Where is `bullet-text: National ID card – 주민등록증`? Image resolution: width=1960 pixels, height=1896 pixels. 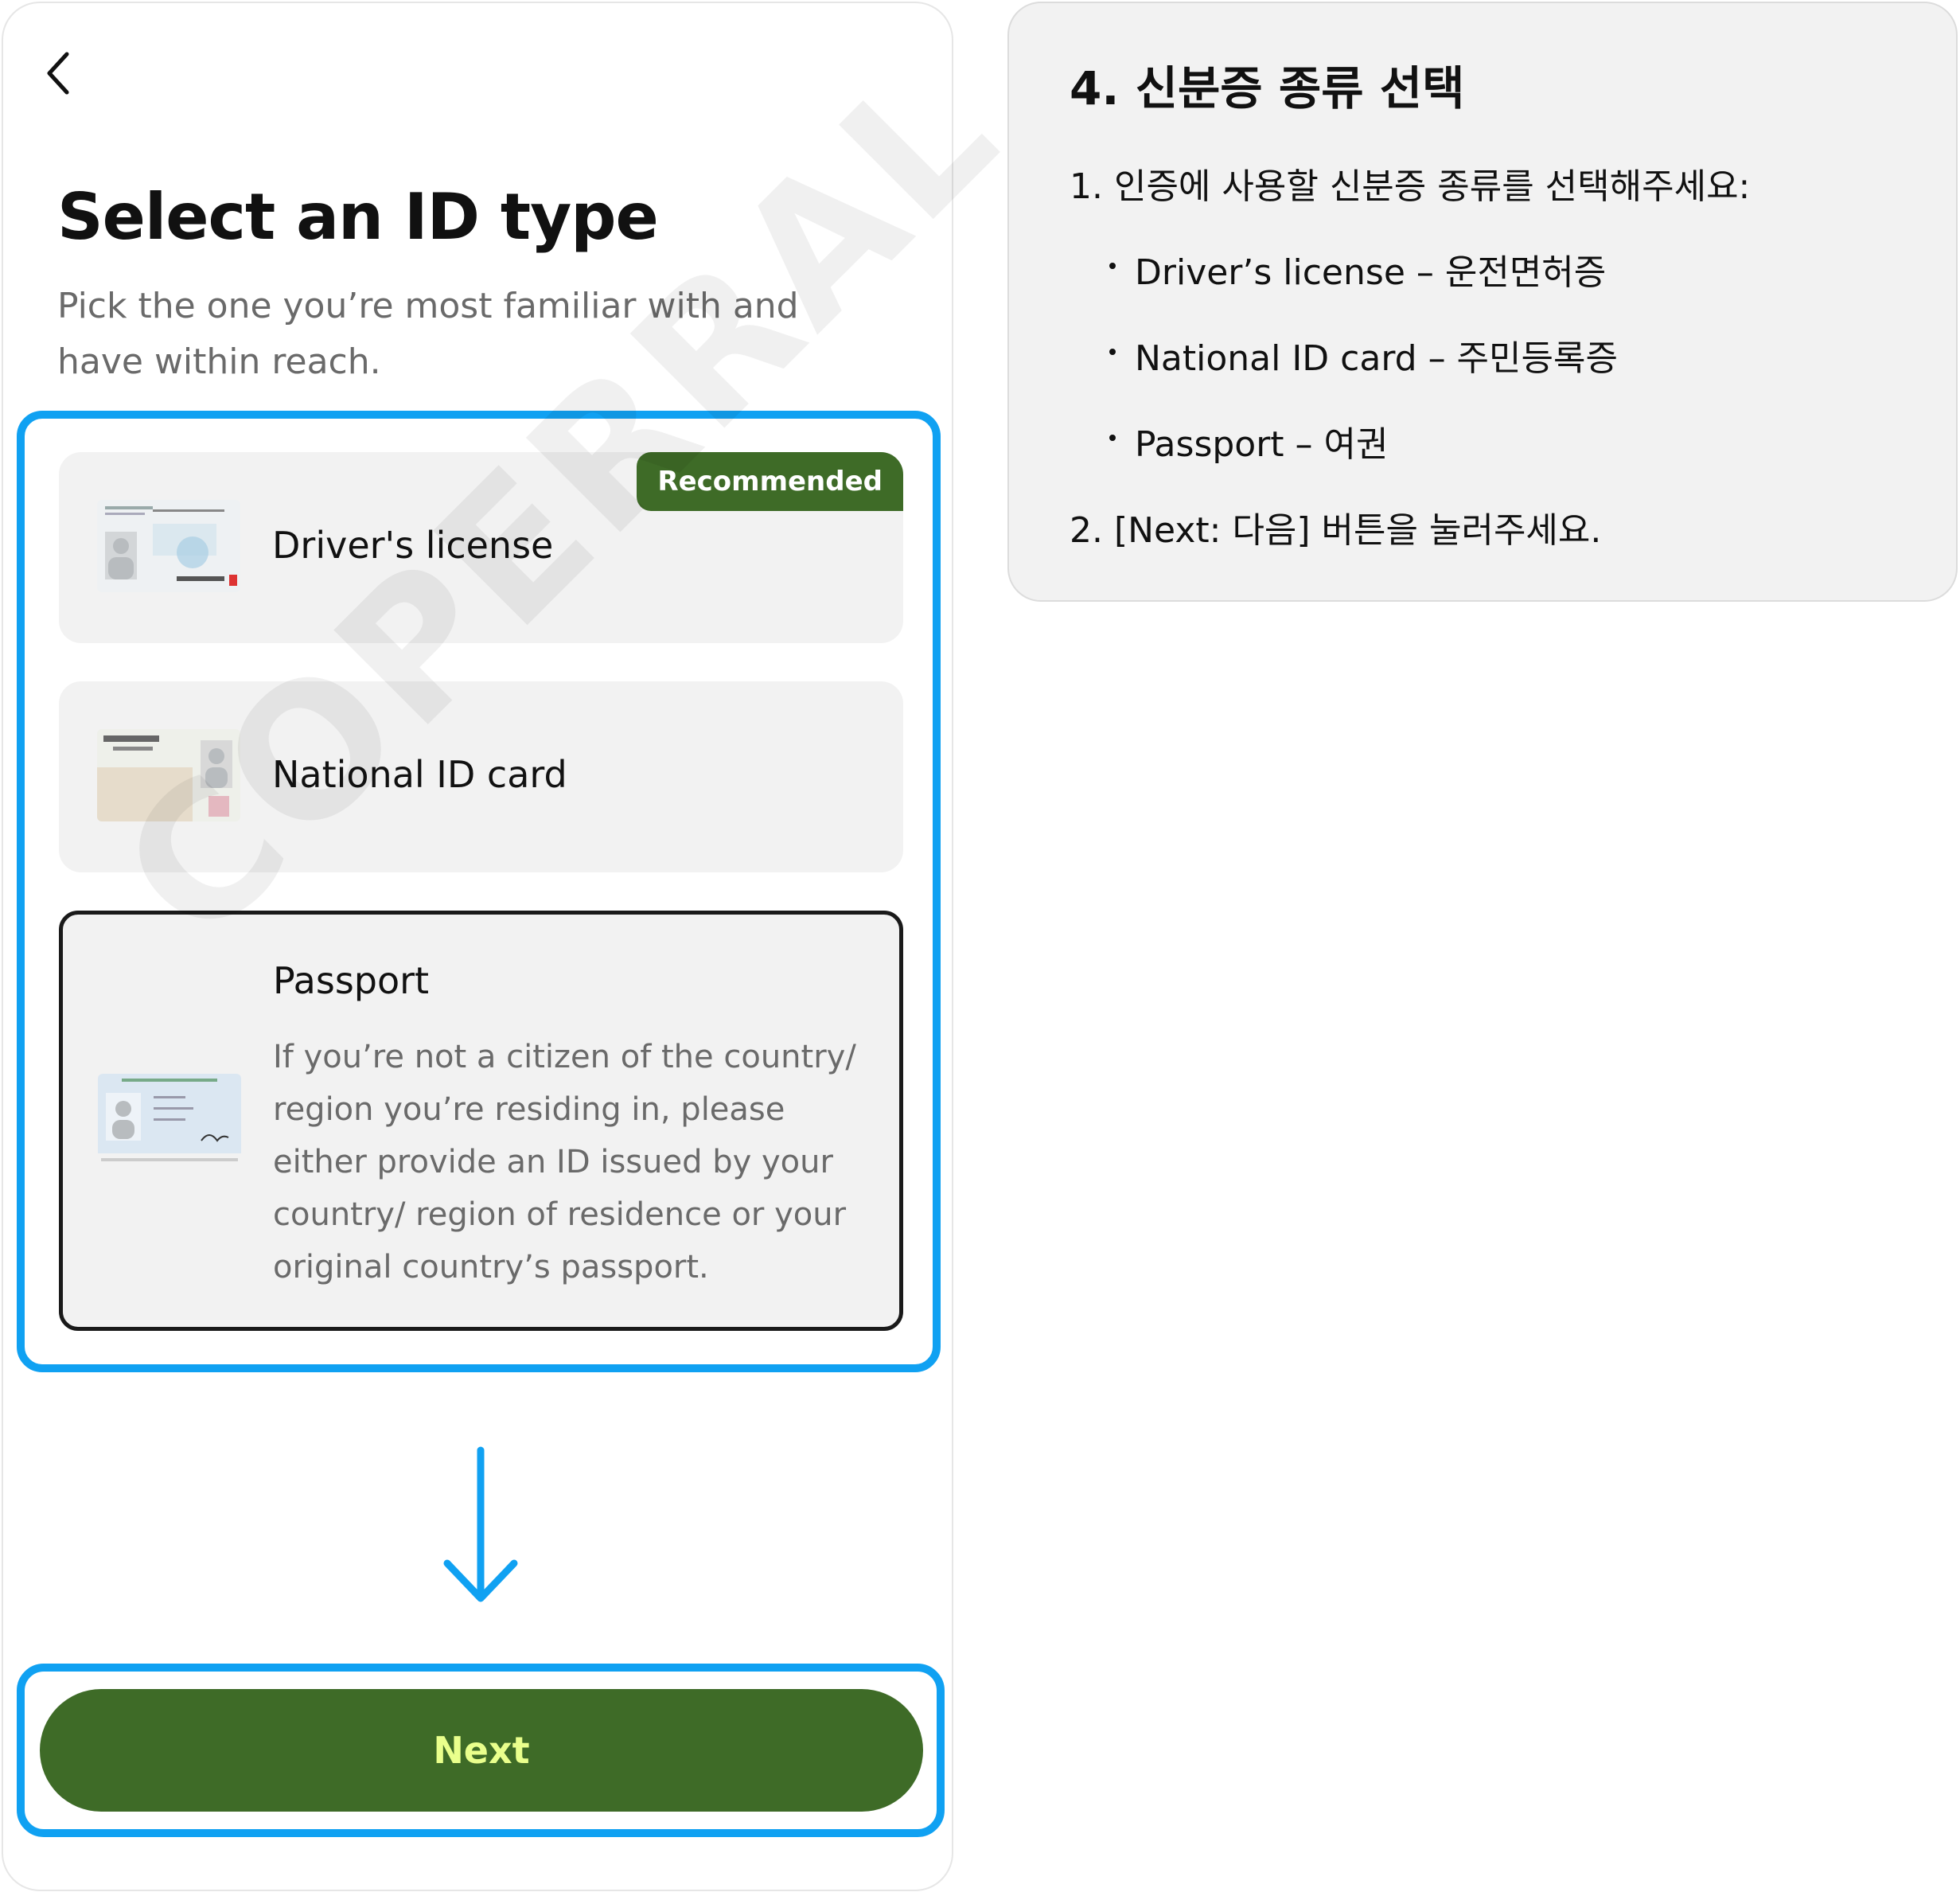 bullet-text: National ID card – 주민등록증 is located at coordinates (1376, 359).